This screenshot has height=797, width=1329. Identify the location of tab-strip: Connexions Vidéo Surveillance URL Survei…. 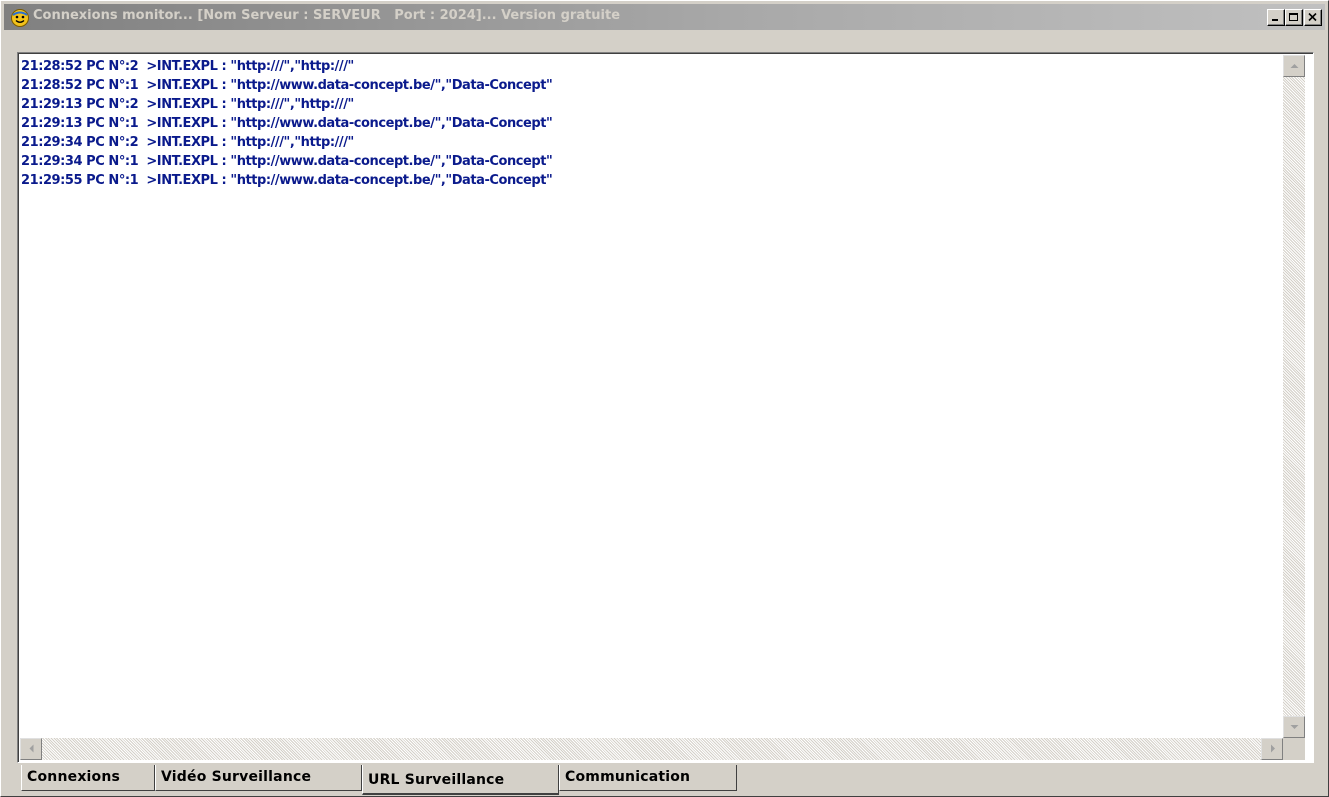
(667, 781).